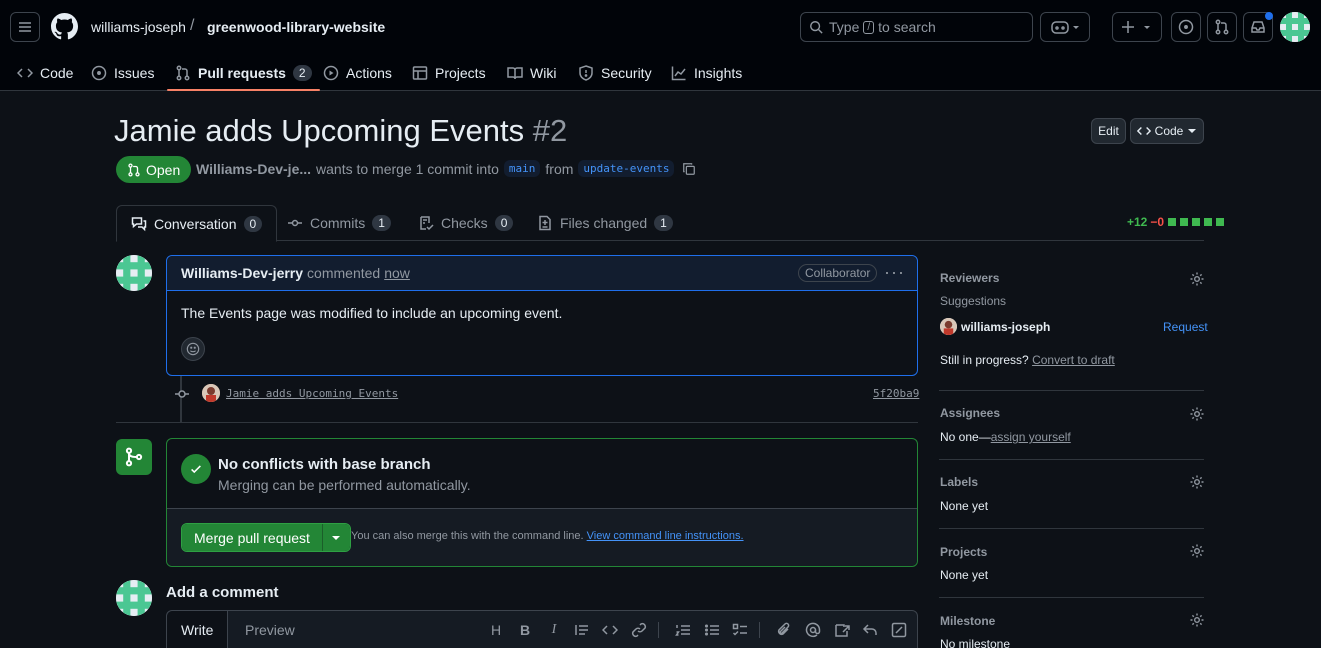  What do you see at coordinates (964, 506) in the screenshot?
I see `labels-value: None yet` at bounding box center [964, 506].